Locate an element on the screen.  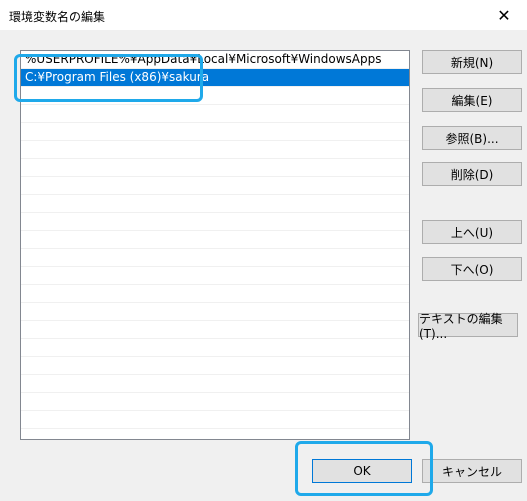
title-bar: 環境変数名の編集 ✕ is located at coordinates (263, 15).